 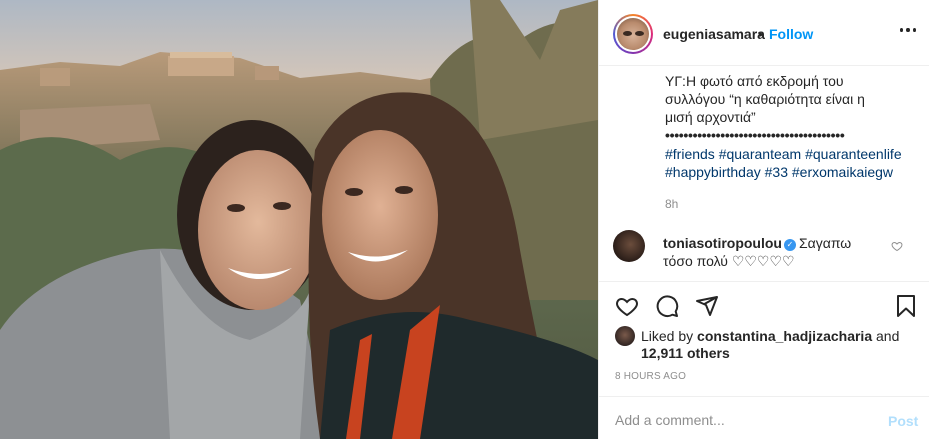 I want to click on likes-prefix: Liked by, so click(x=667, y=336).